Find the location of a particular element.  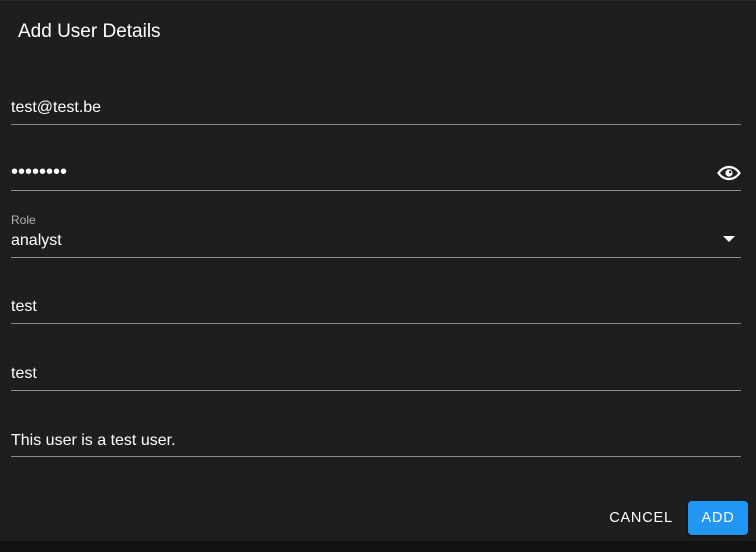

cancel-button: CANCEL is located at coordinates (641, 518).